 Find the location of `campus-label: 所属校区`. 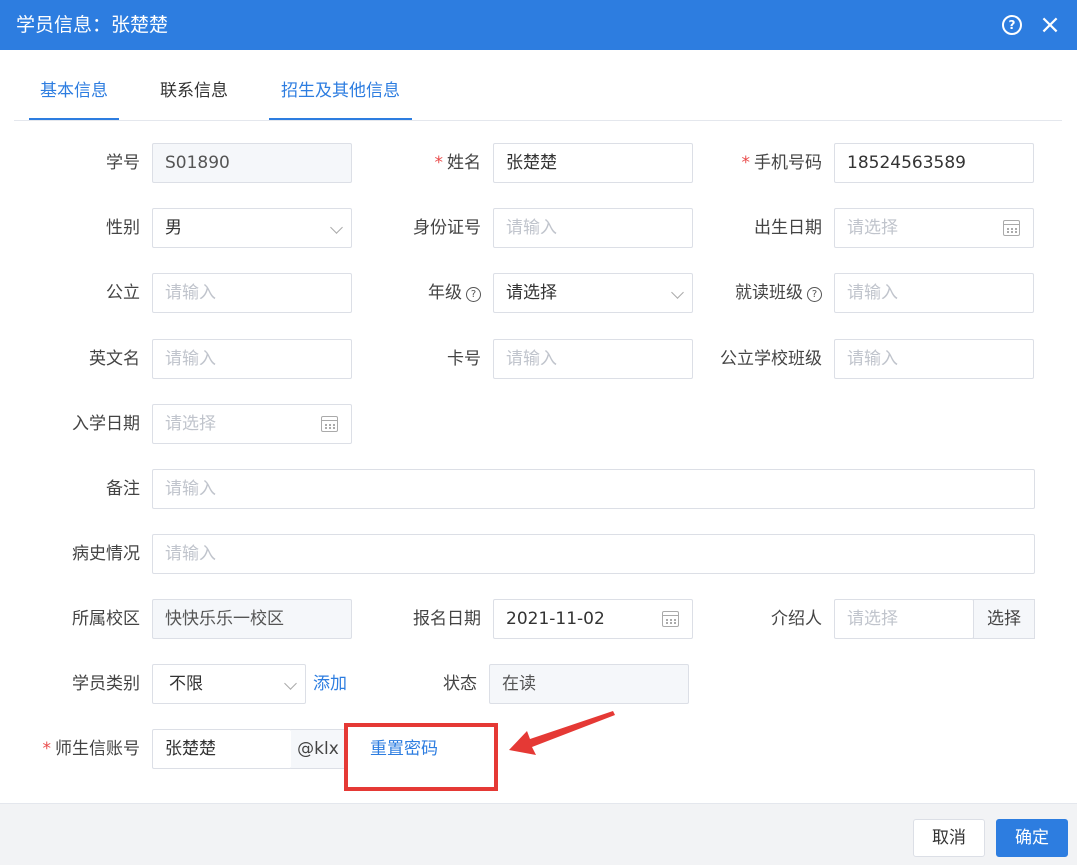

campus-label: 所属校区 is located at coordinates (106, 619).